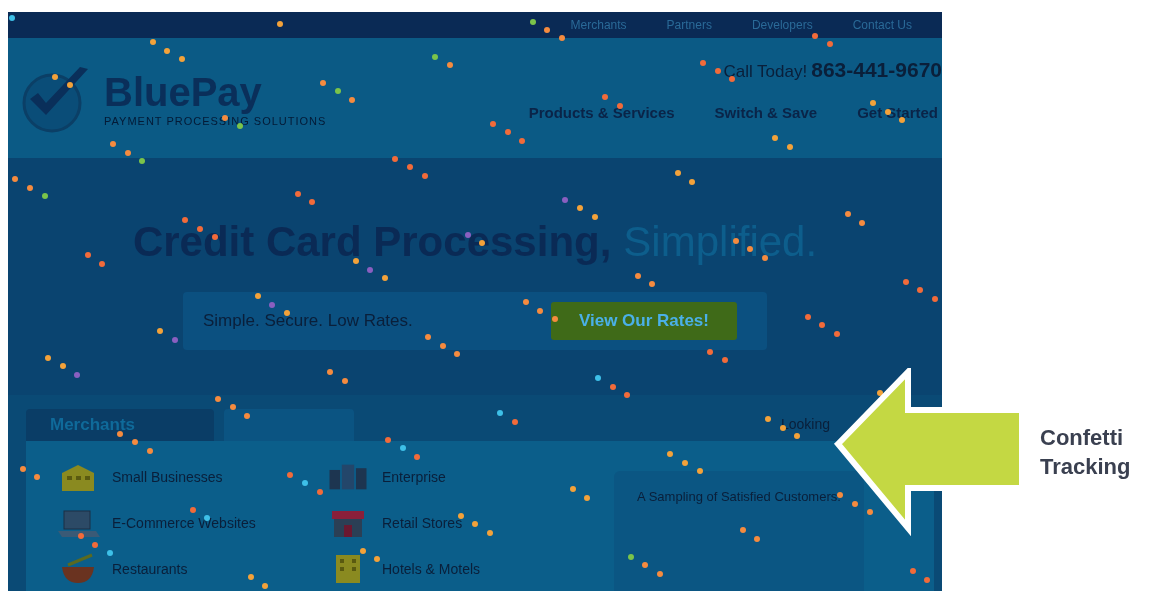  I want to click on segment-link: Hotels & Motels, so click(461, 569).